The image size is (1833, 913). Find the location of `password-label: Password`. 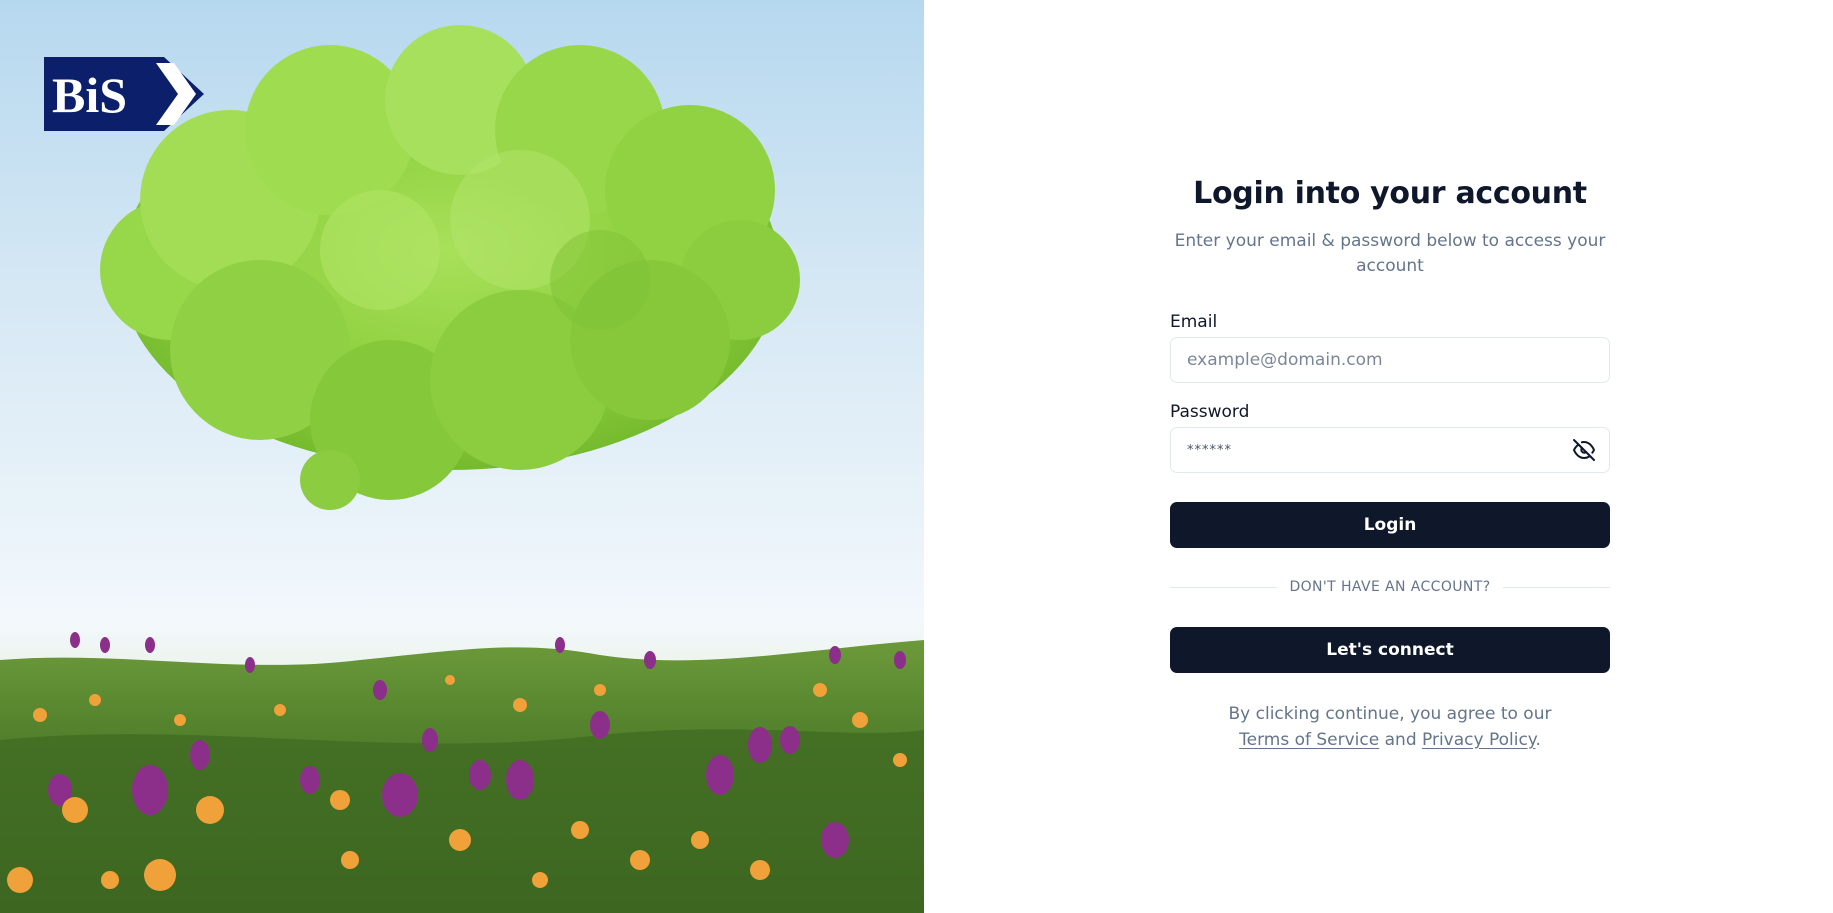

password-label: Password is located at coordinates (1210, 412).